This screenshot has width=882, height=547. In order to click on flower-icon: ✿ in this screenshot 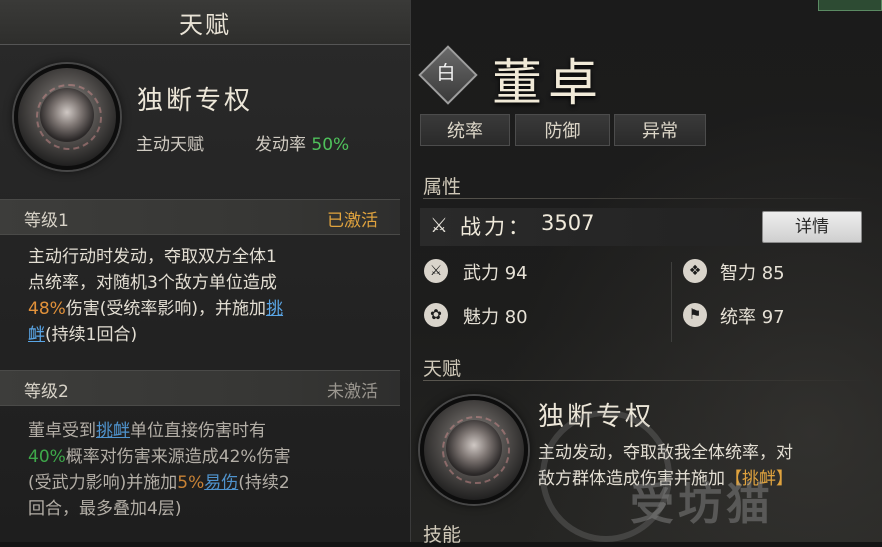, I will do `click(436, 315)`.